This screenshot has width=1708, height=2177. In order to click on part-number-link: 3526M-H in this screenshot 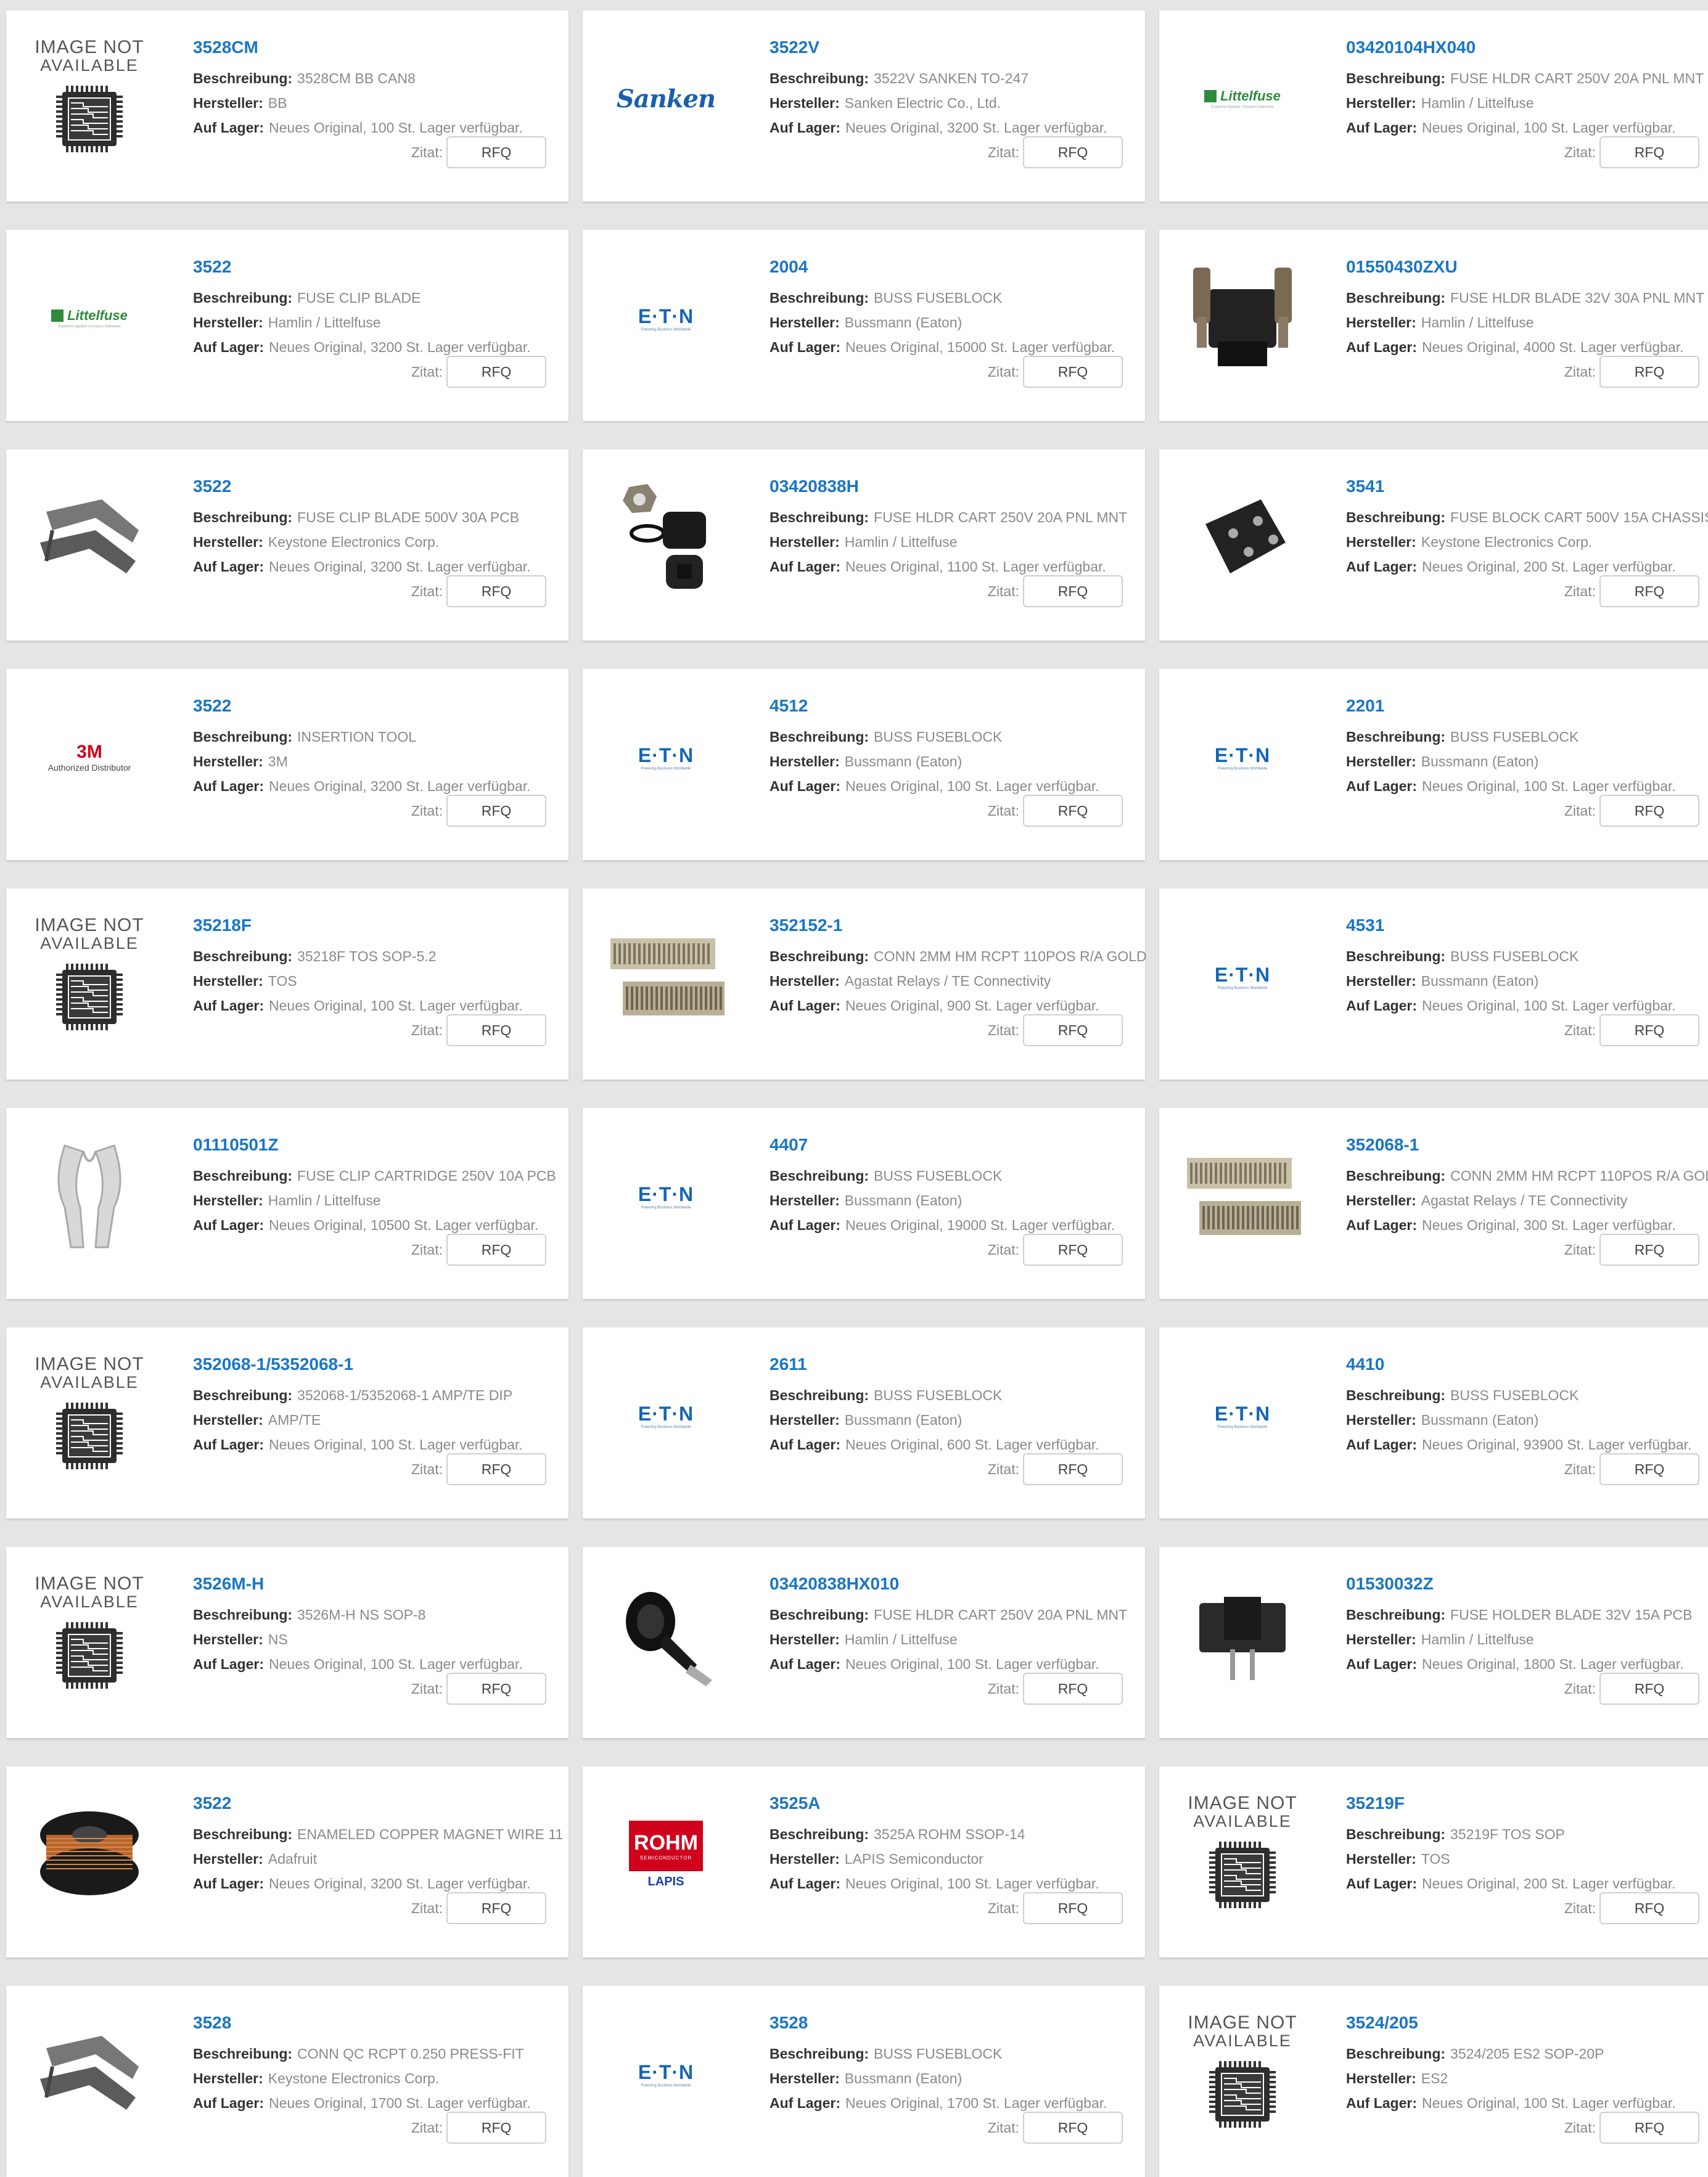, I will do `click(228, 1584)`.